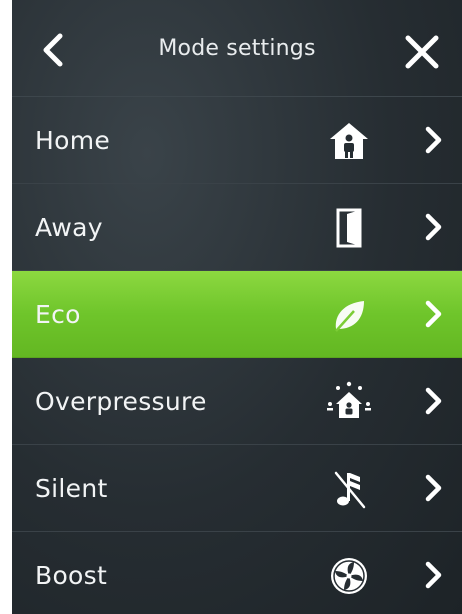 Image resolution: width=462 pixels, height=614 pixels. I want to click on mode-item-home: Home, so click(237, 140).